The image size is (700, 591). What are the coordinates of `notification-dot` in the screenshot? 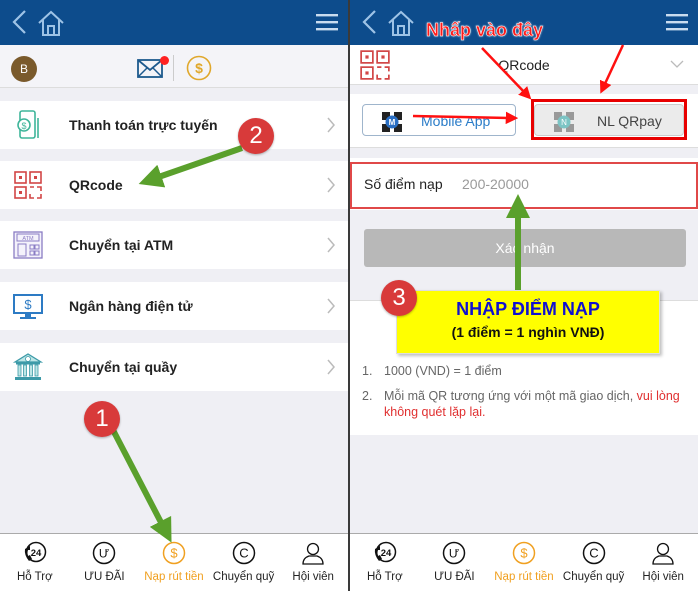 It's located at (164, 60).